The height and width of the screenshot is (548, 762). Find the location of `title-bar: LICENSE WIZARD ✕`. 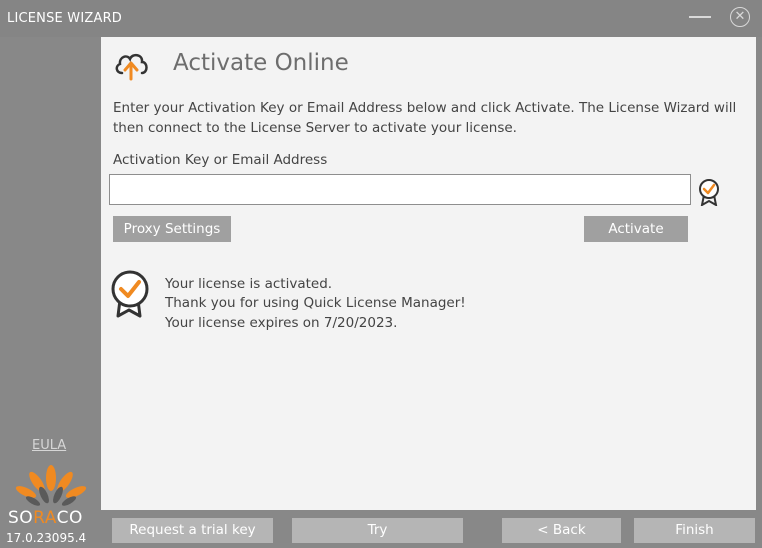

title-bar: LICENSE WIZARD ✕ is located at coordinates (381, 18).